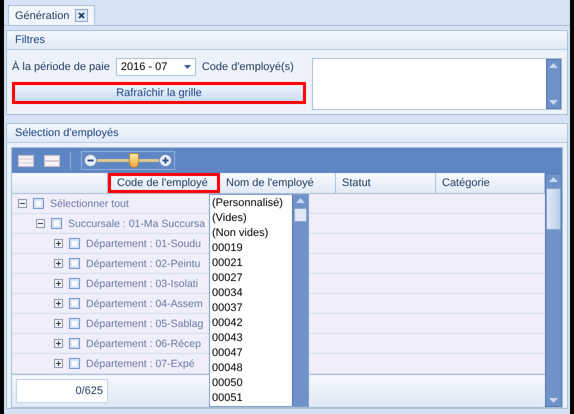 Image resolution: width=574 pixels, height=414 pixels. What do you see at coordinates (165, 160) in the screenshot?
I see `zoom-in-icon` at bounding box center [165, 160].